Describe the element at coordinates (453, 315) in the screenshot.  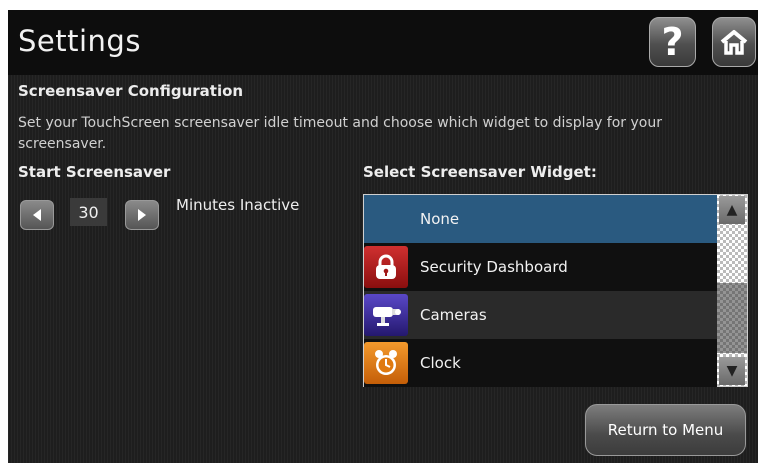
I see `widget-option-label: Cameras` at that location.